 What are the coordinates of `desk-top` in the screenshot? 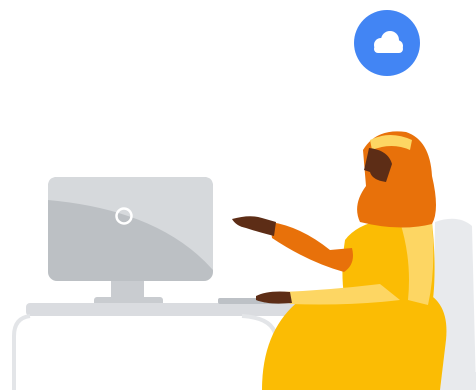 It's located at (171, 309).